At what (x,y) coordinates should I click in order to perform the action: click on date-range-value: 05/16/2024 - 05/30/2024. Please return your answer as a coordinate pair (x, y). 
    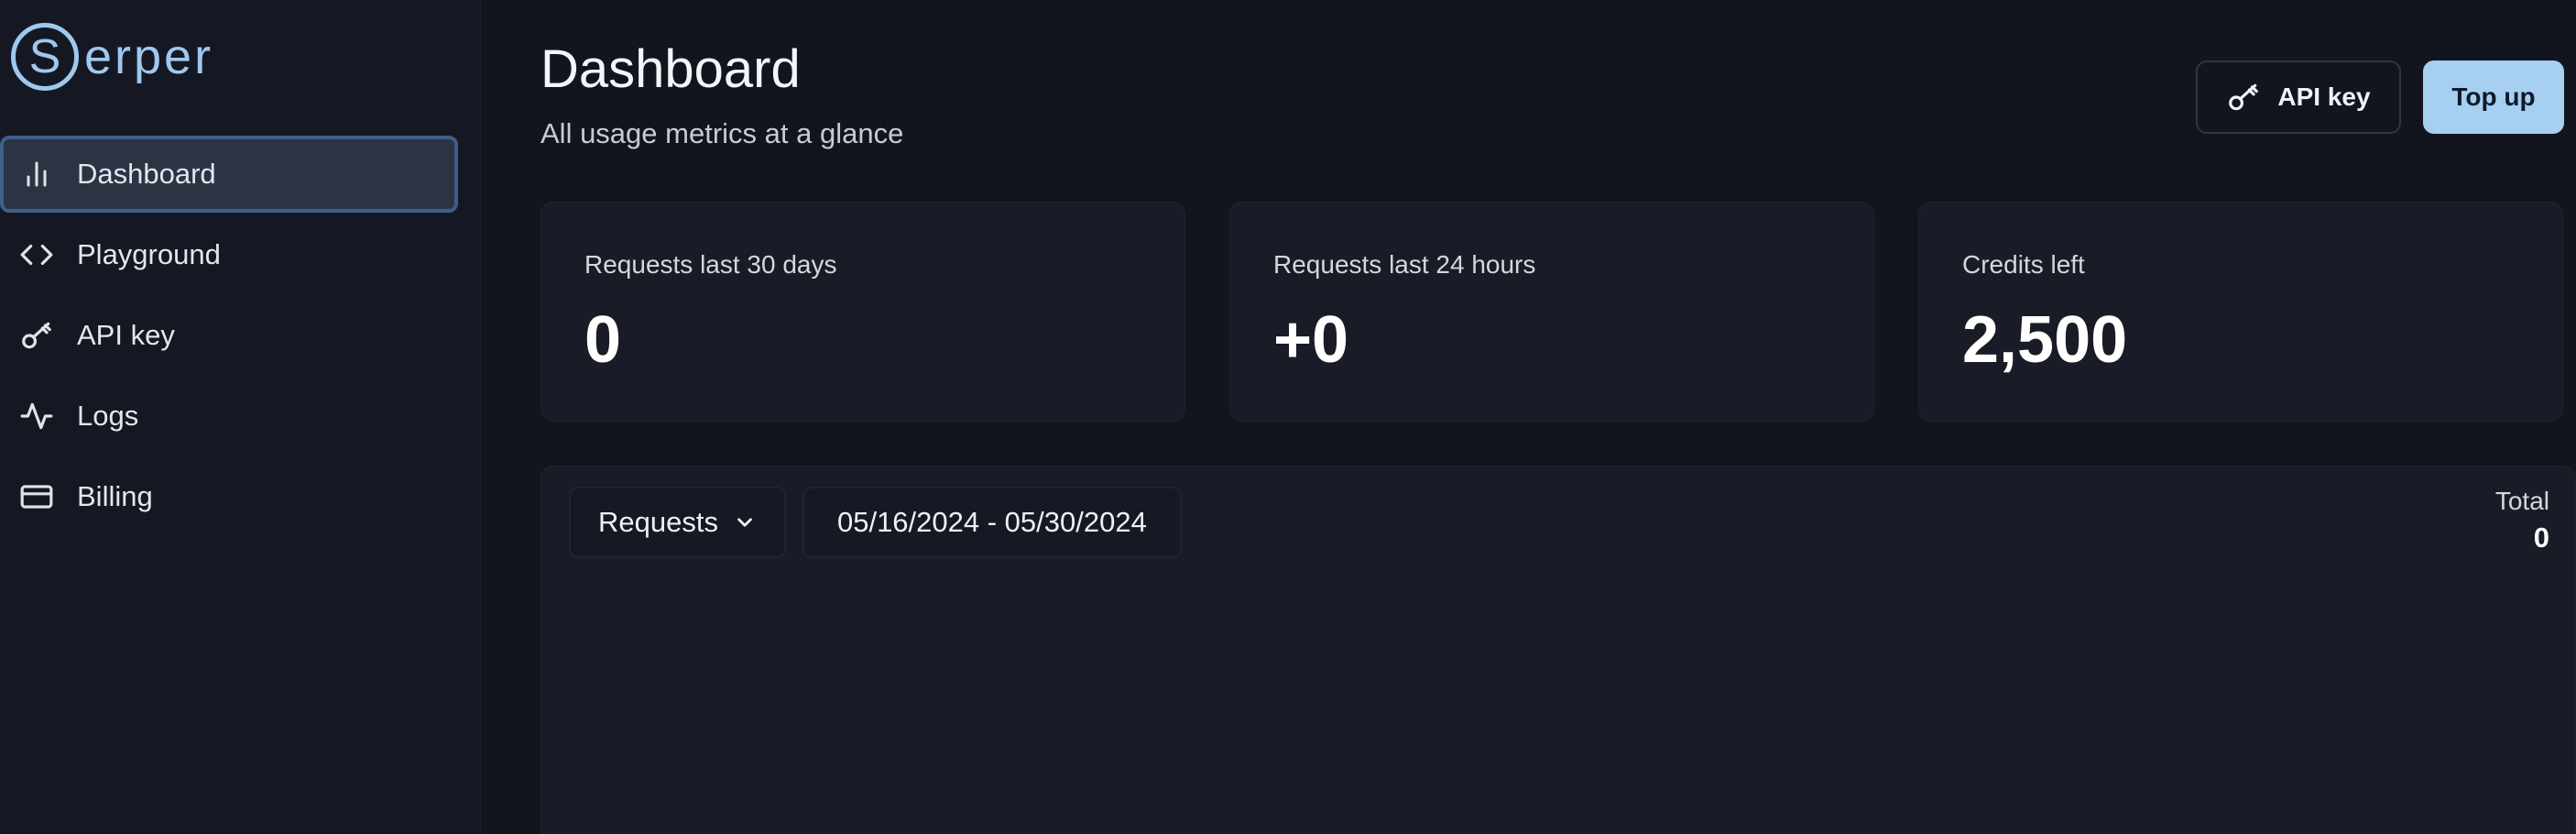
    Looking at the image, I should click on (992, 522).